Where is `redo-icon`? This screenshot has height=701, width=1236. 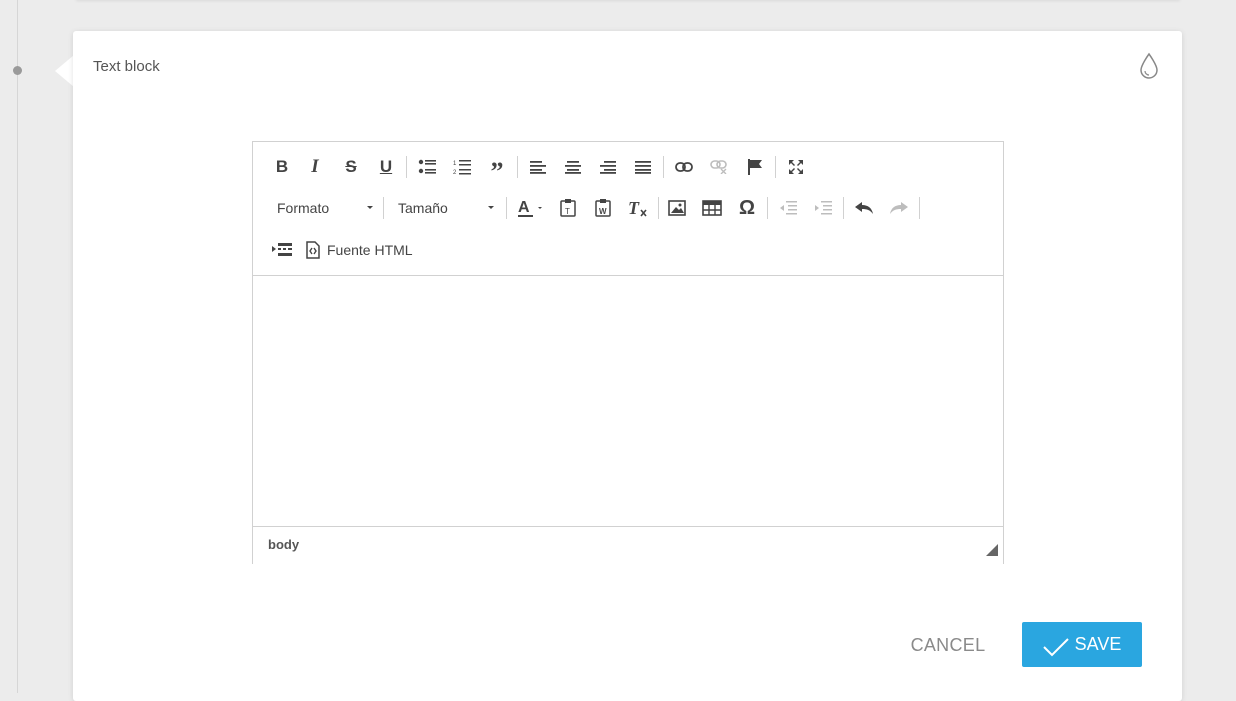
redo-icon is located at coordinates (899, 208).